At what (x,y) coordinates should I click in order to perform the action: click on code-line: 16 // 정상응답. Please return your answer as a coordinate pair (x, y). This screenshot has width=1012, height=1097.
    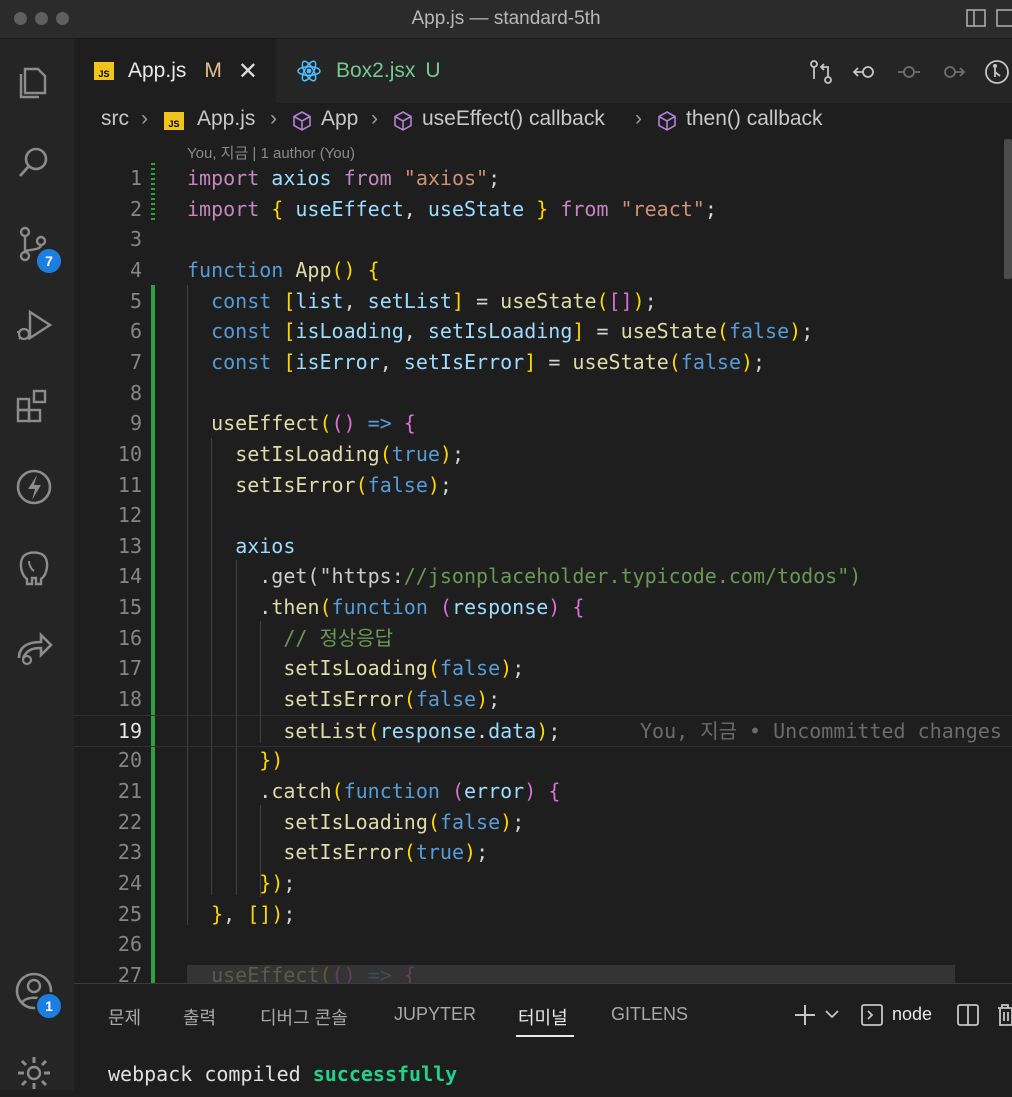
    Looking at the image, I should click on (543, 638).